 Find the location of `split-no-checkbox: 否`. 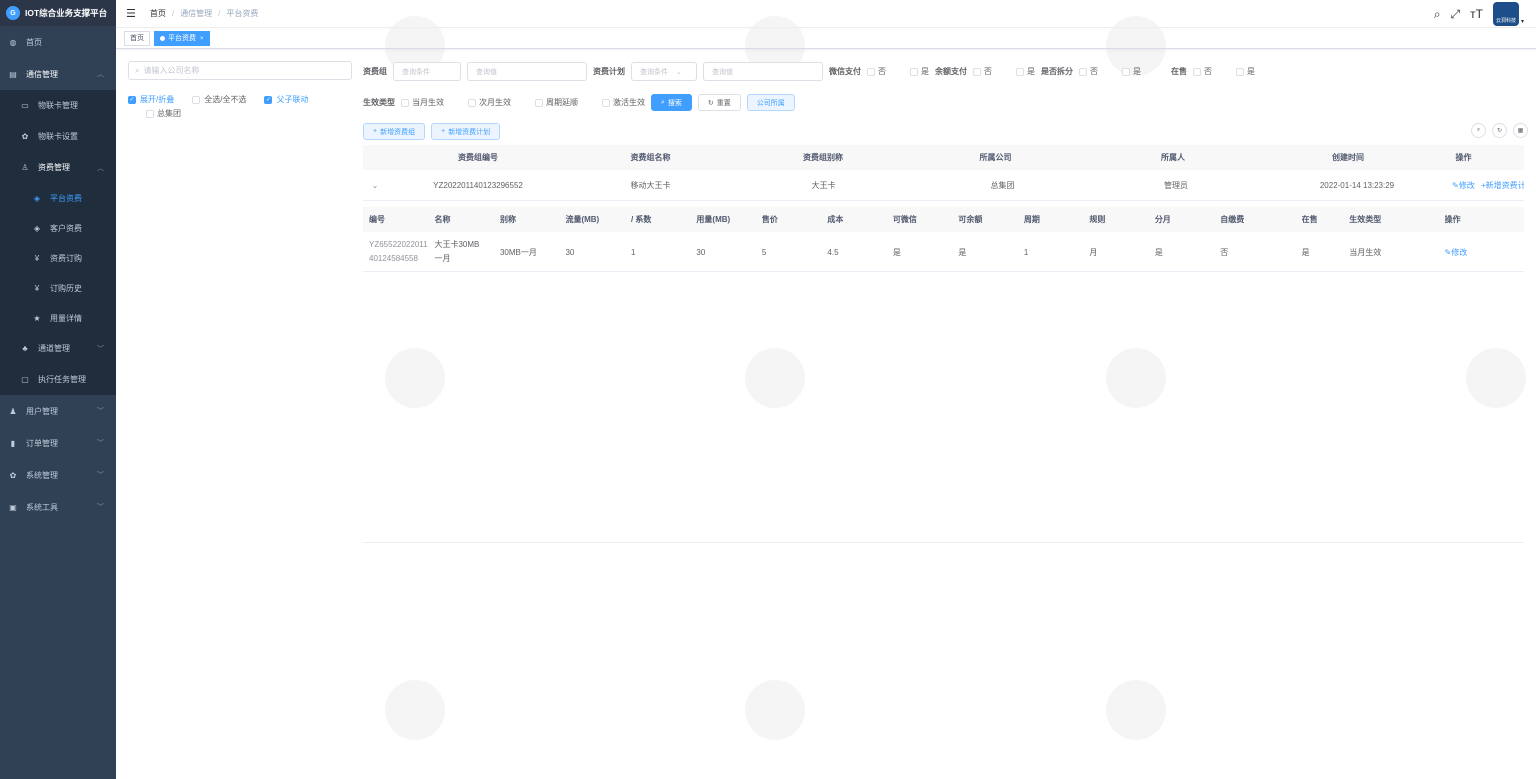

split-no-checkbox: 否 is located at coordinates (1088, 71).